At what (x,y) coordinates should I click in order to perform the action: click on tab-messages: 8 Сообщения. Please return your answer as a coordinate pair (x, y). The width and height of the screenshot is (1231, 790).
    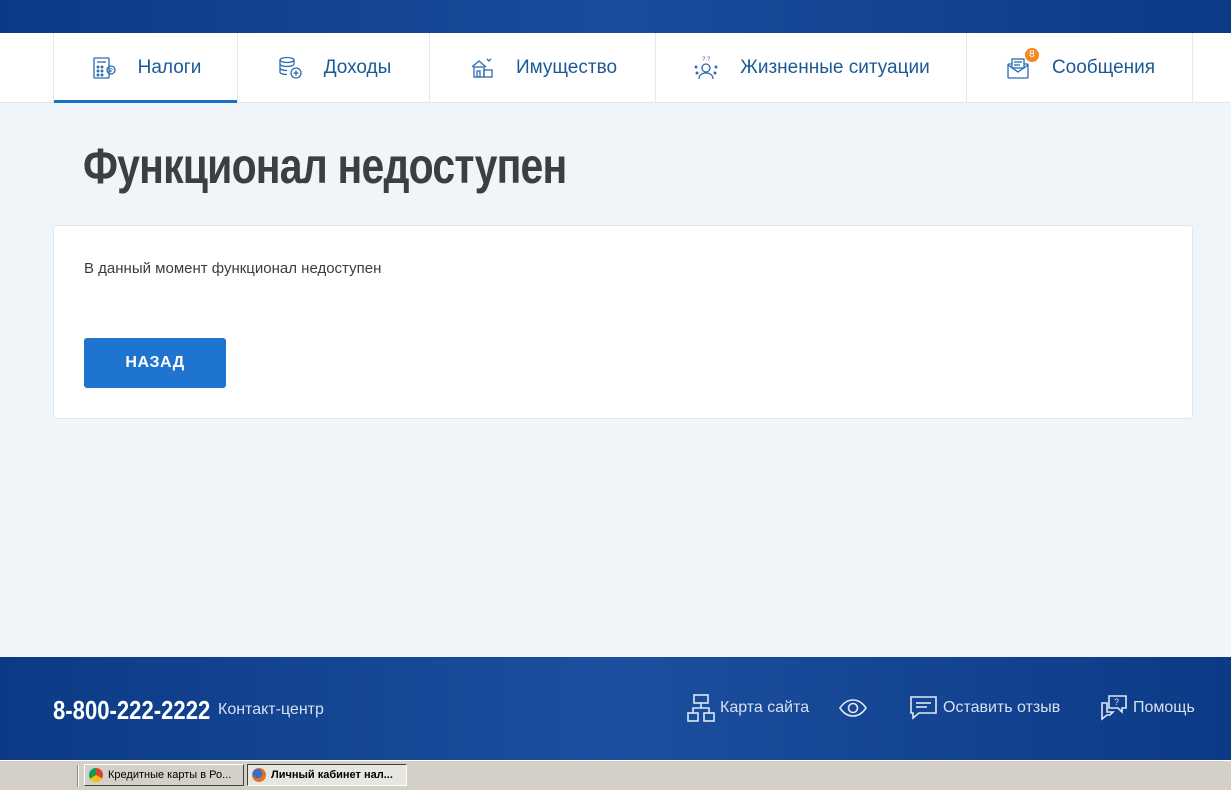
    Looking at the image, I should click on (1080, 68).